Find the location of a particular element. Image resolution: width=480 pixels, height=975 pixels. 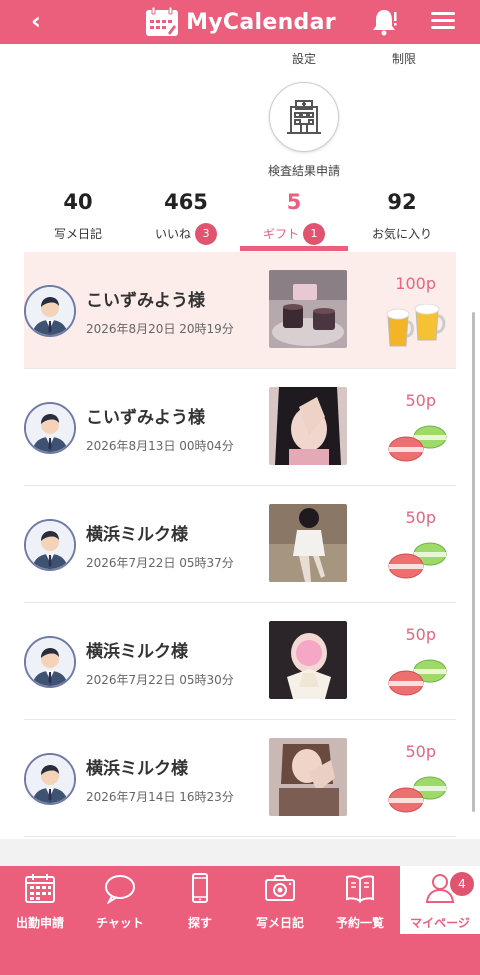

gifts-count: 5 is located at coordinates (294, 202).